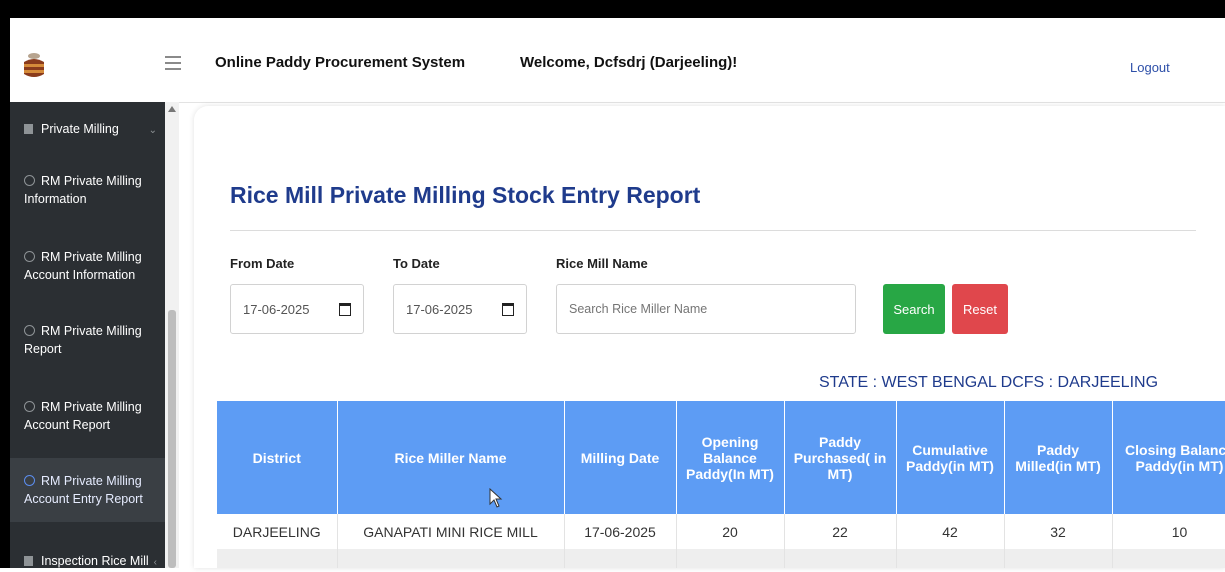 This screenshot has width=1225, height=572. Describe the element at coordinates (67, 425) in the screenshot. I see `sidebar-item-label-line2: Account Report` at that location.